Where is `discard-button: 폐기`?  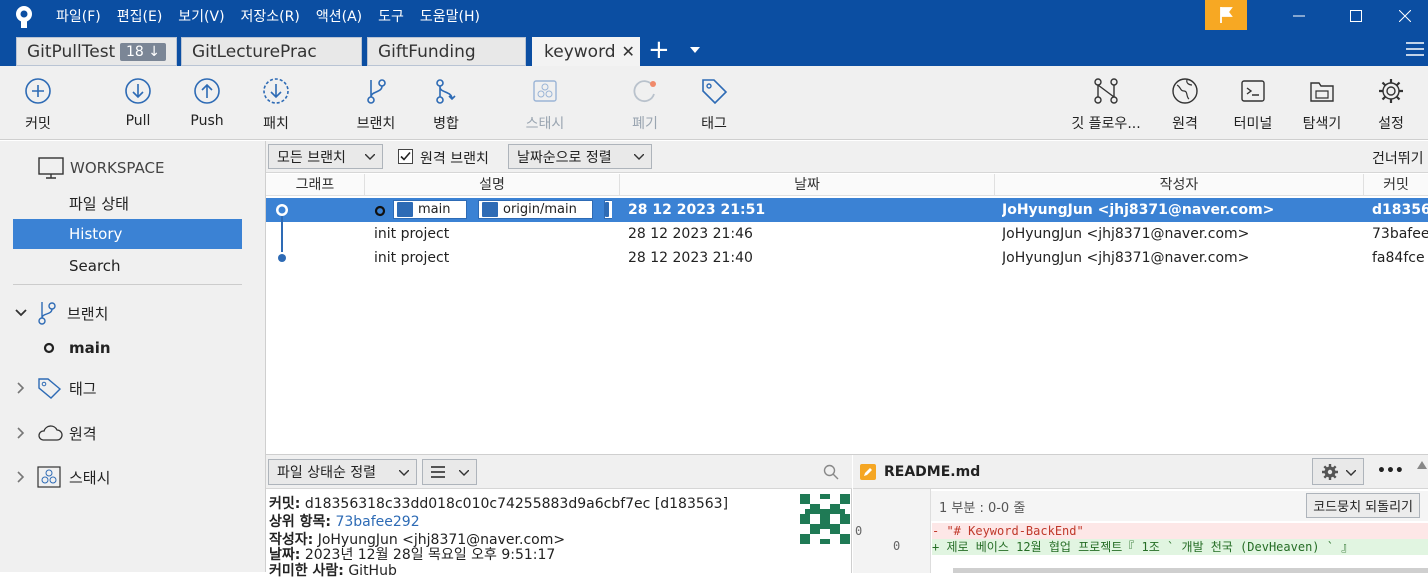
discard-button: 폐기 is located at coordinates (645, 103).